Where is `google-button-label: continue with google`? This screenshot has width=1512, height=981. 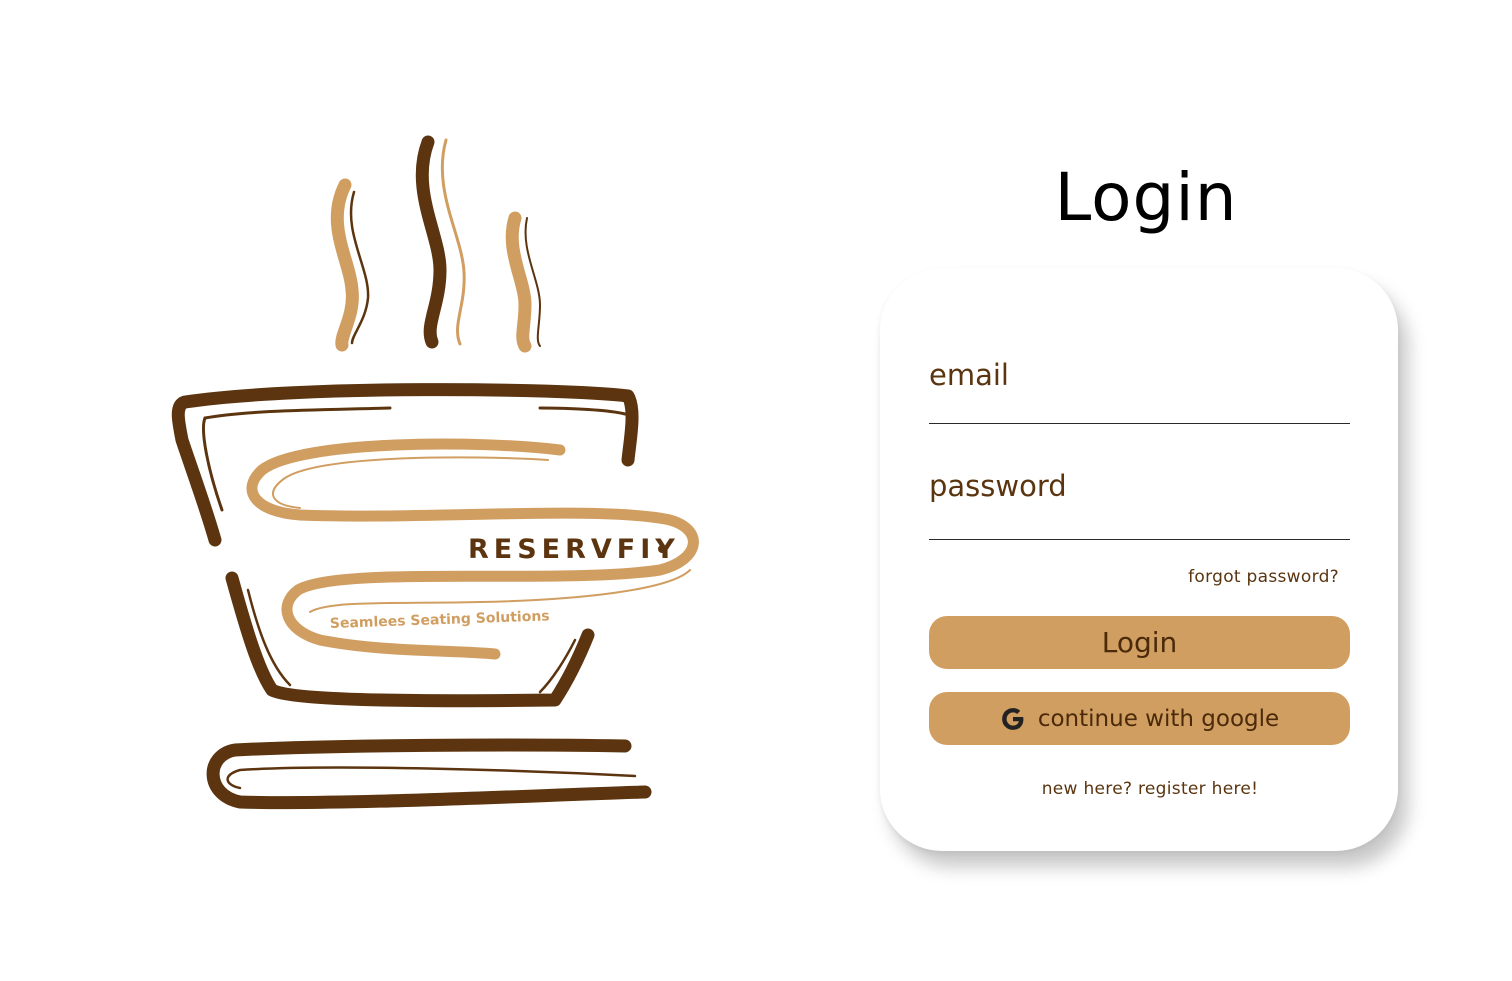
google-button-label: continue with google is located at coordinates (1158, 718).